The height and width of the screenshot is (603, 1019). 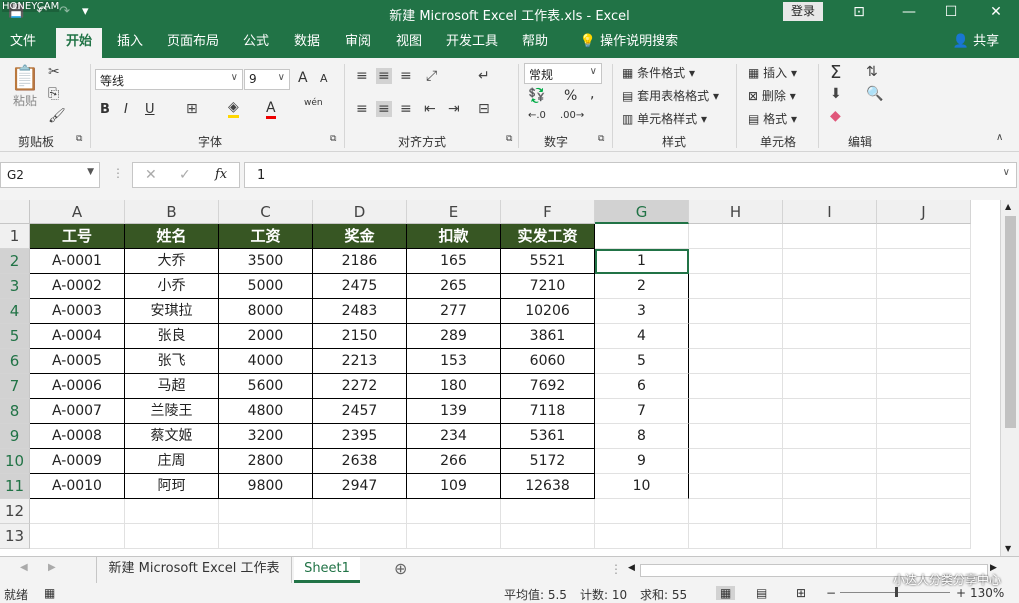 What do you see at coordinates (536, 96) in the screenshot?
I see `currency-icon: 💱` at bounding box center [536, 96].